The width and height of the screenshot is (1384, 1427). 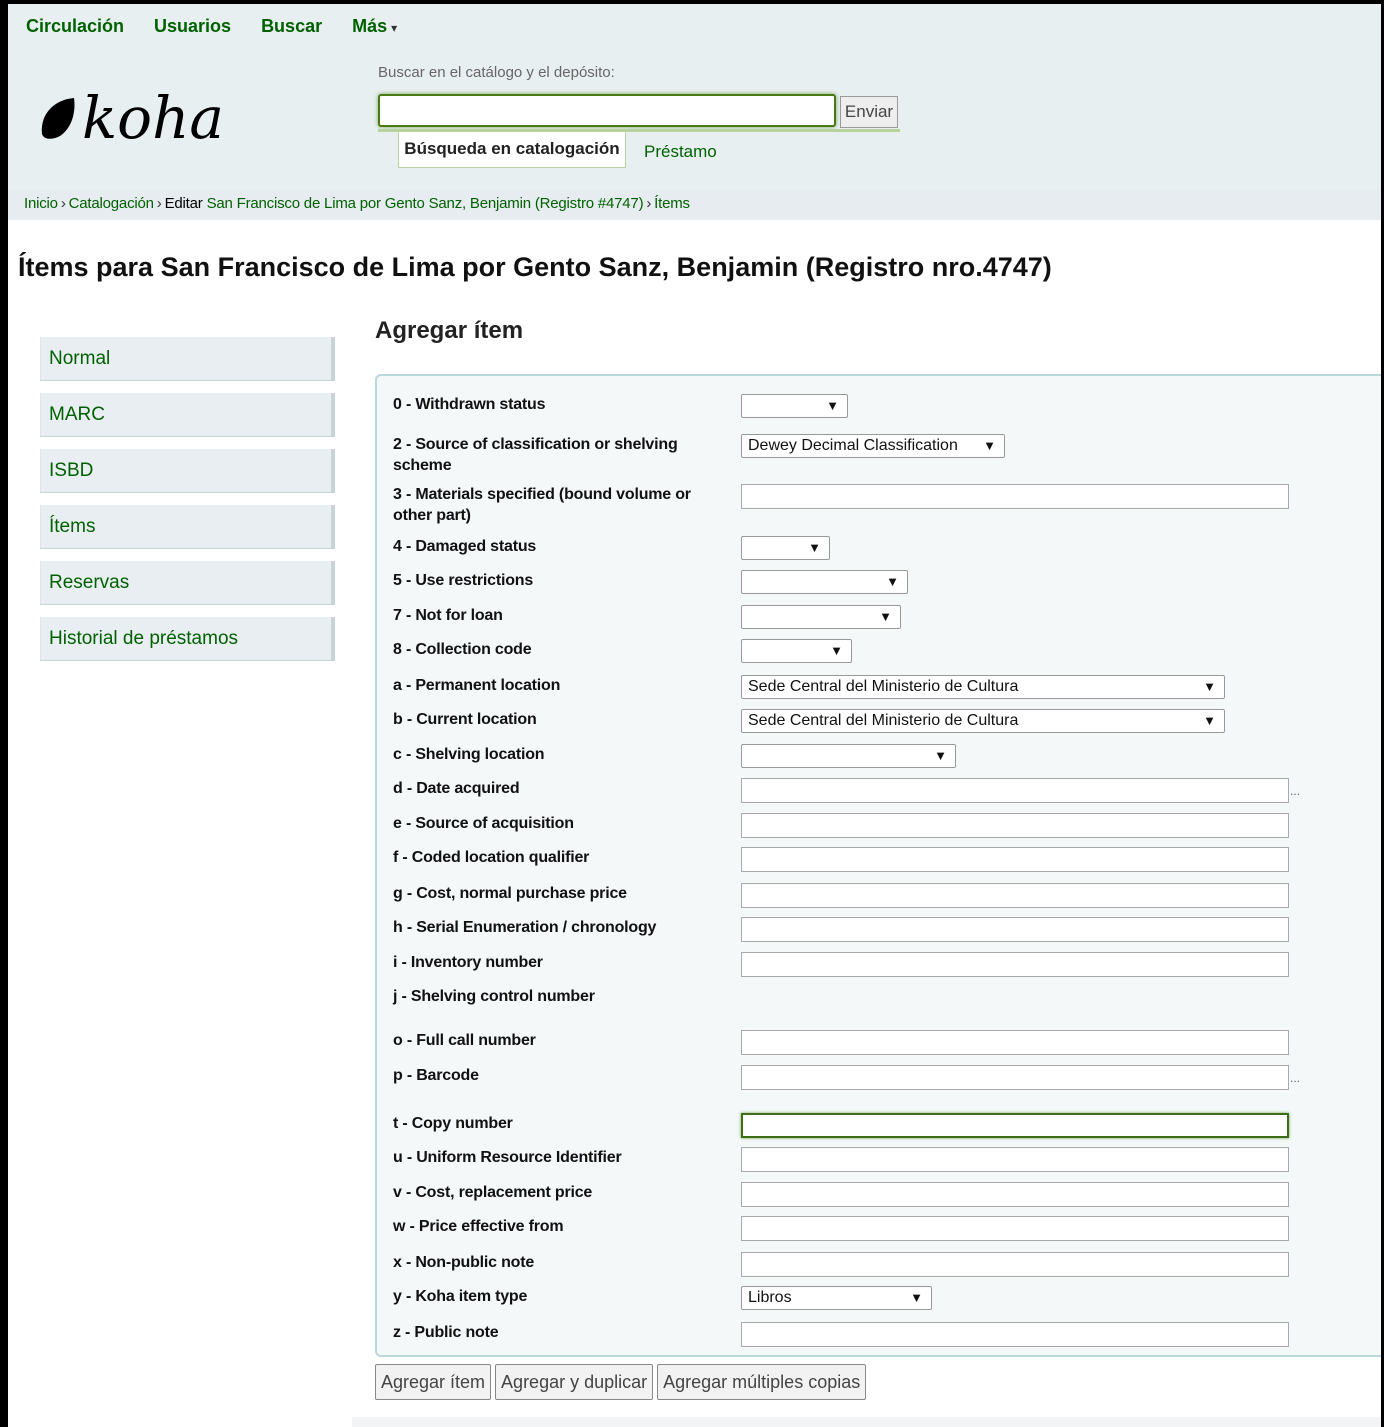 I want to click on search-submit-button: Enviar, so click(x=869, y=112).